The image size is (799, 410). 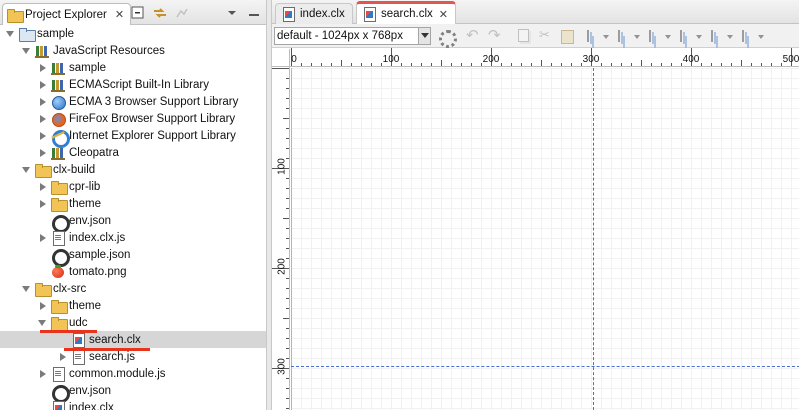 I want to click on tree-item-label: sample, so click(x=88, y=67).